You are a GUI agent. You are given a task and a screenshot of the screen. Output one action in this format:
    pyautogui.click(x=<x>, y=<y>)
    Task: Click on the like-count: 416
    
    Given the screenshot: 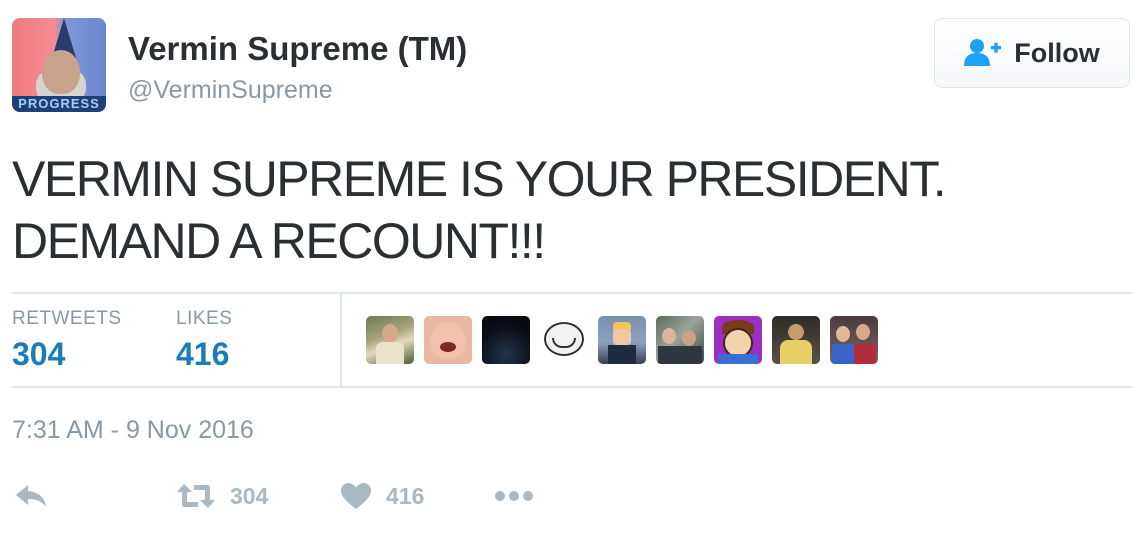 What is the action you would take?
    pyautogui.click(x=405, y=495)
    